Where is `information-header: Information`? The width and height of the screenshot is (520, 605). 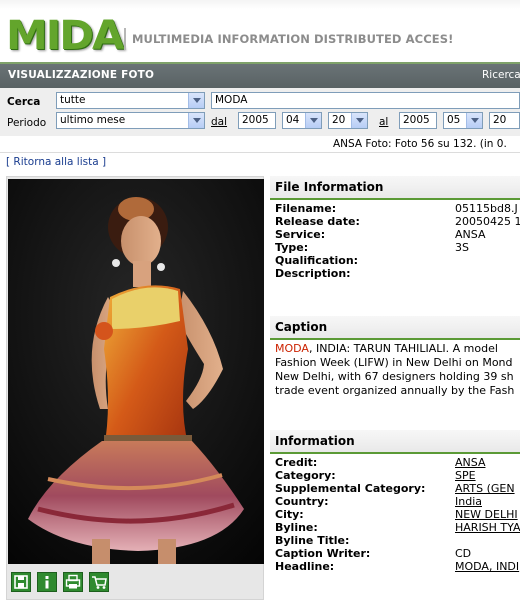 information-header: Information is located at coordinates (395, 442).